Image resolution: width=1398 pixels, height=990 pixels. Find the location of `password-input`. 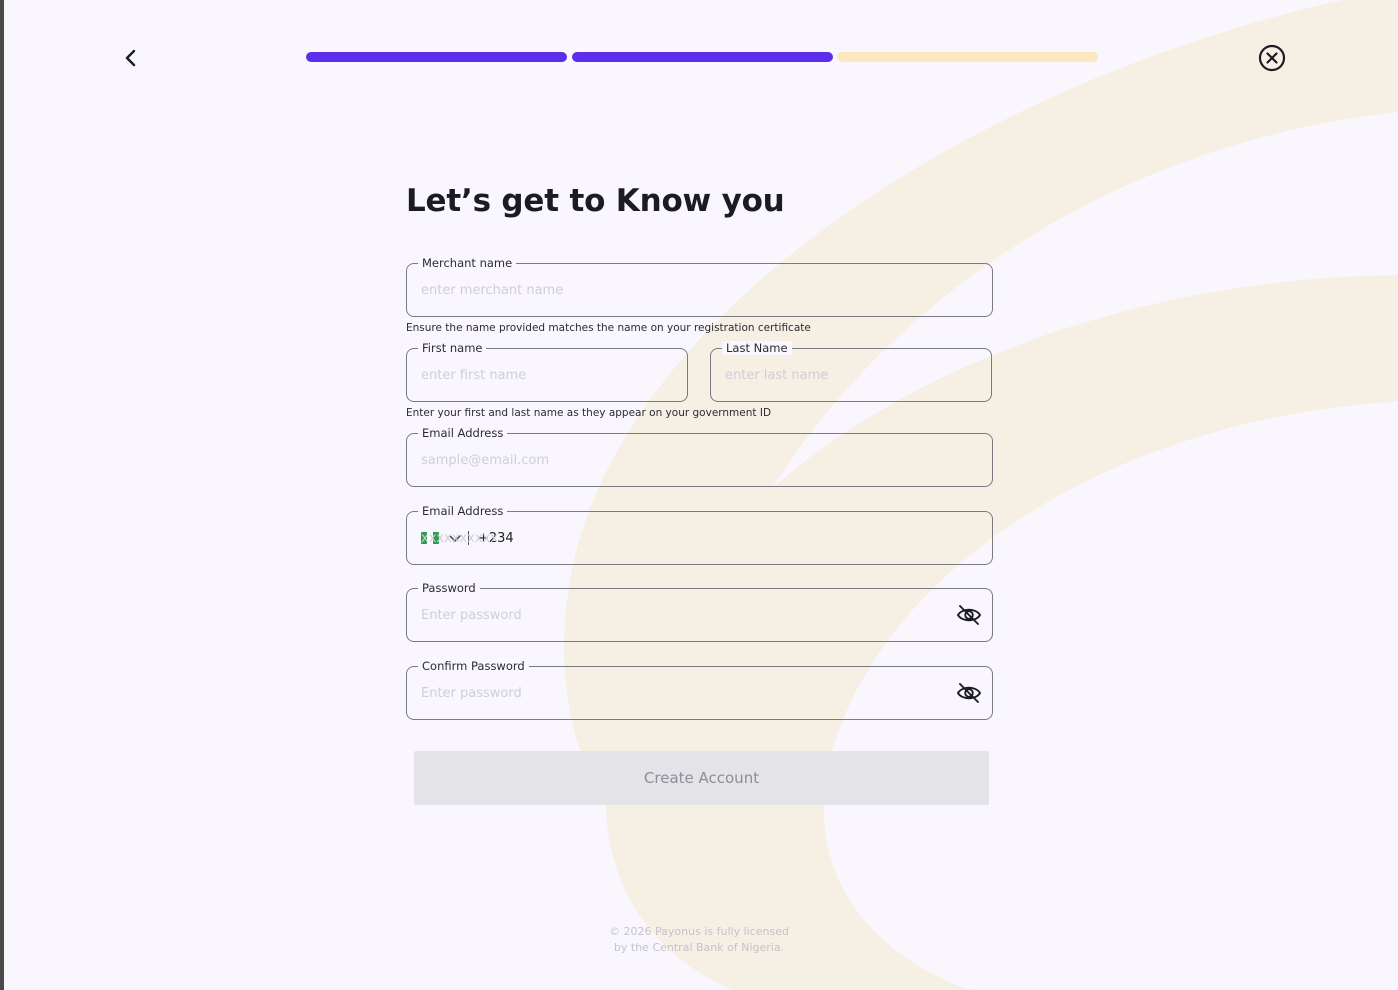

password-input is located at coordinates (683, 615).